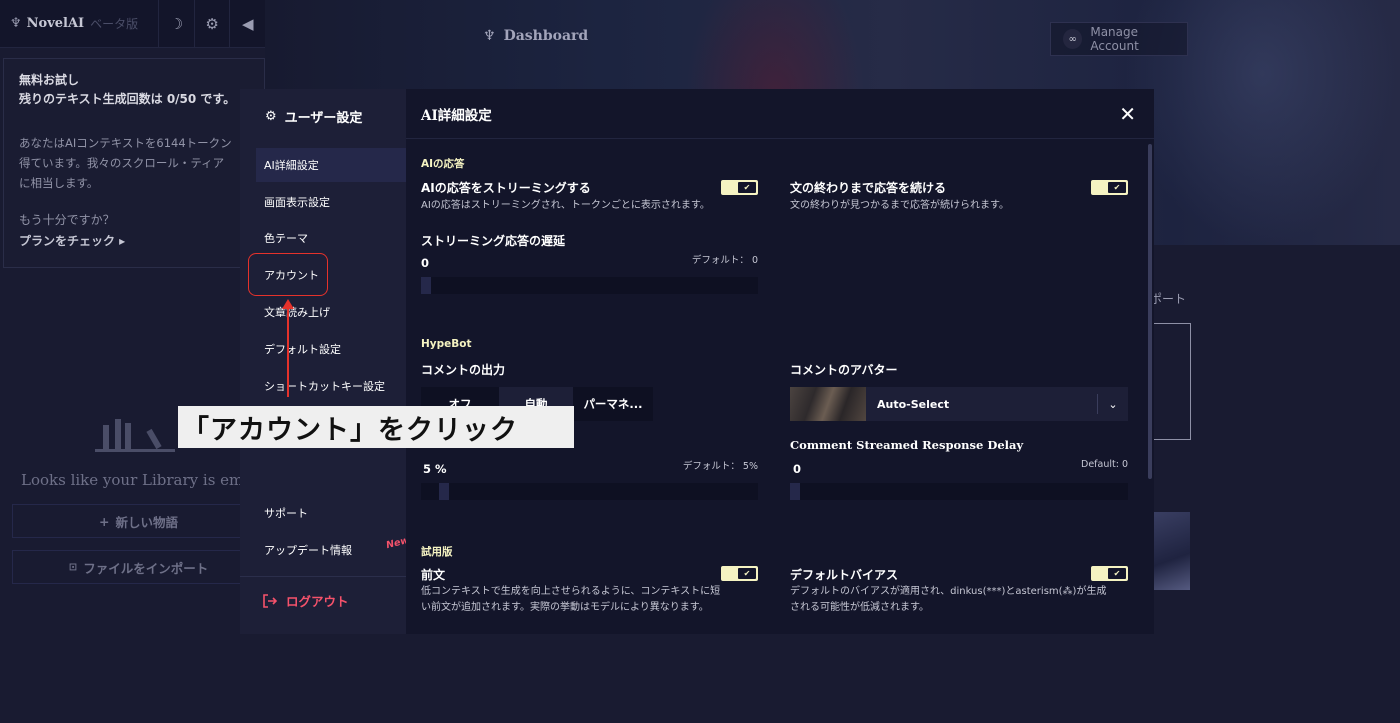 The width and height of the screenshot is (1400, 723). What do you see at coordinates (1168, 299) in the screenshot?
I see `support-label: ポート` at bounding box center [1168, 299].